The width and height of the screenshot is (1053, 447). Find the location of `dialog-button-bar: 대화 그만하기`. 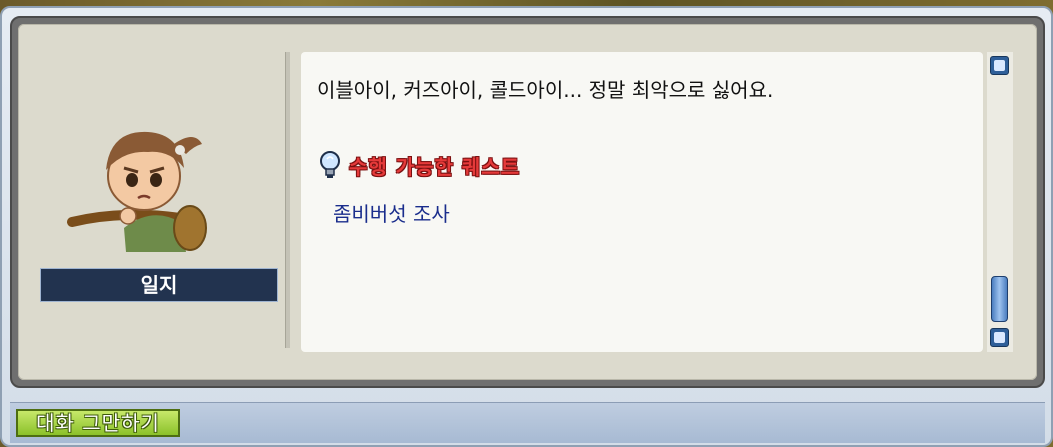

dialog-button-bar: 대화 그만하기 is located at coordinates (527, 422).